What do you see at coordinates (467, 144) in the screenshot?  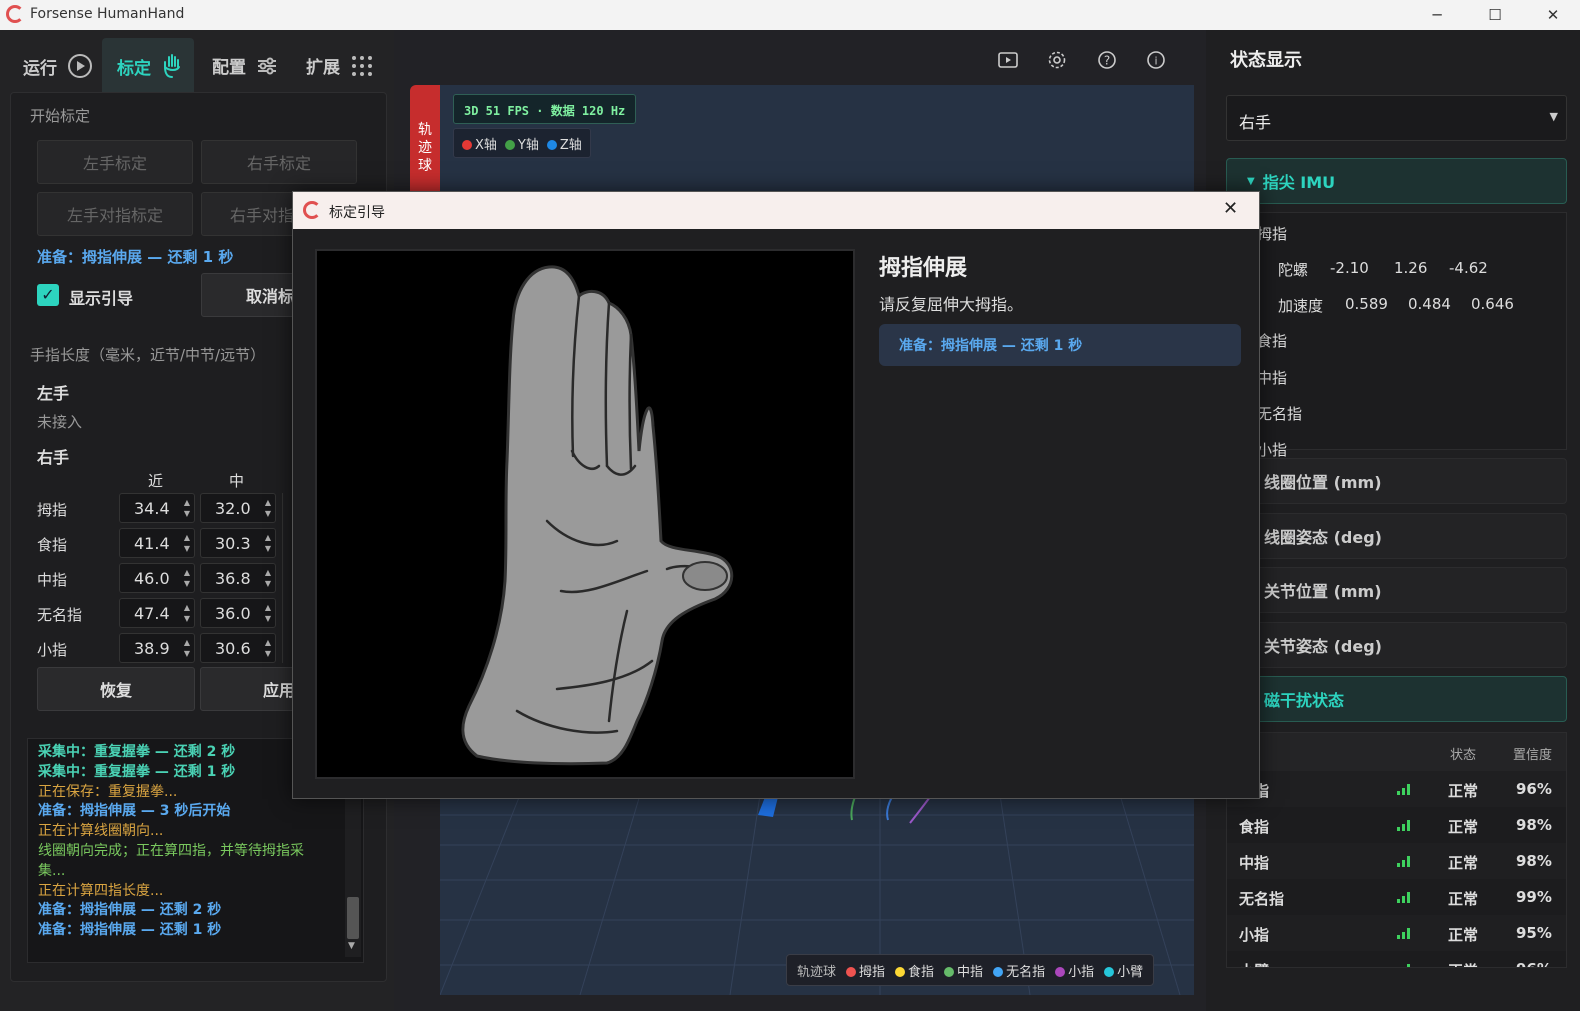 I see `x-axis-dot-icon` at bounding box center [467, 144].